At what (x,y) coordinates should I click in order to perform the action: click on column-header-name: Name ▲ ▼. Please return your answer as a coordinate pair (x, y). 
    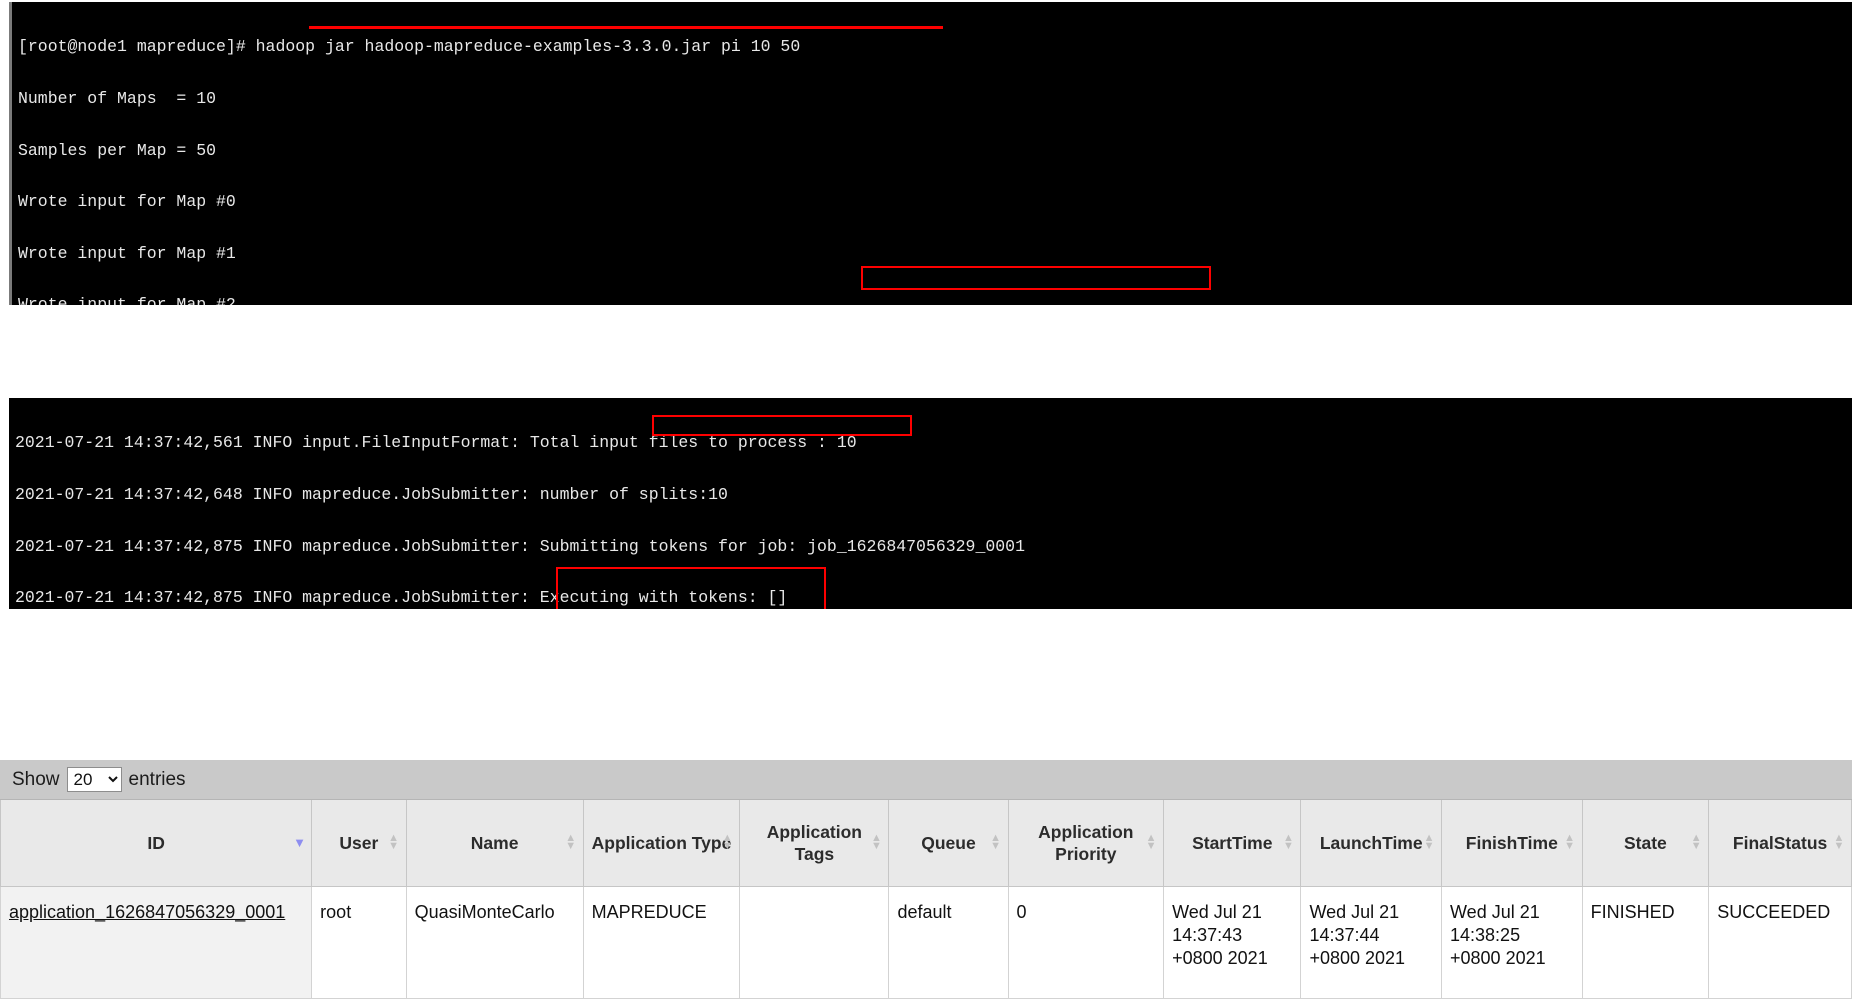
    Looking at the image, I should click on (494, 843).